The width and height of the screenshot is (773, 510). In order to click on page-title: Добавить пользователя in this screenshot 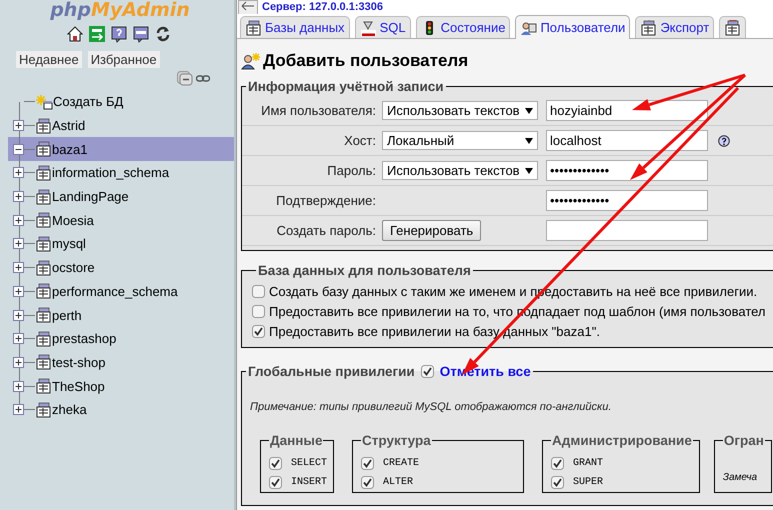, I will do `click(365, 61)`.